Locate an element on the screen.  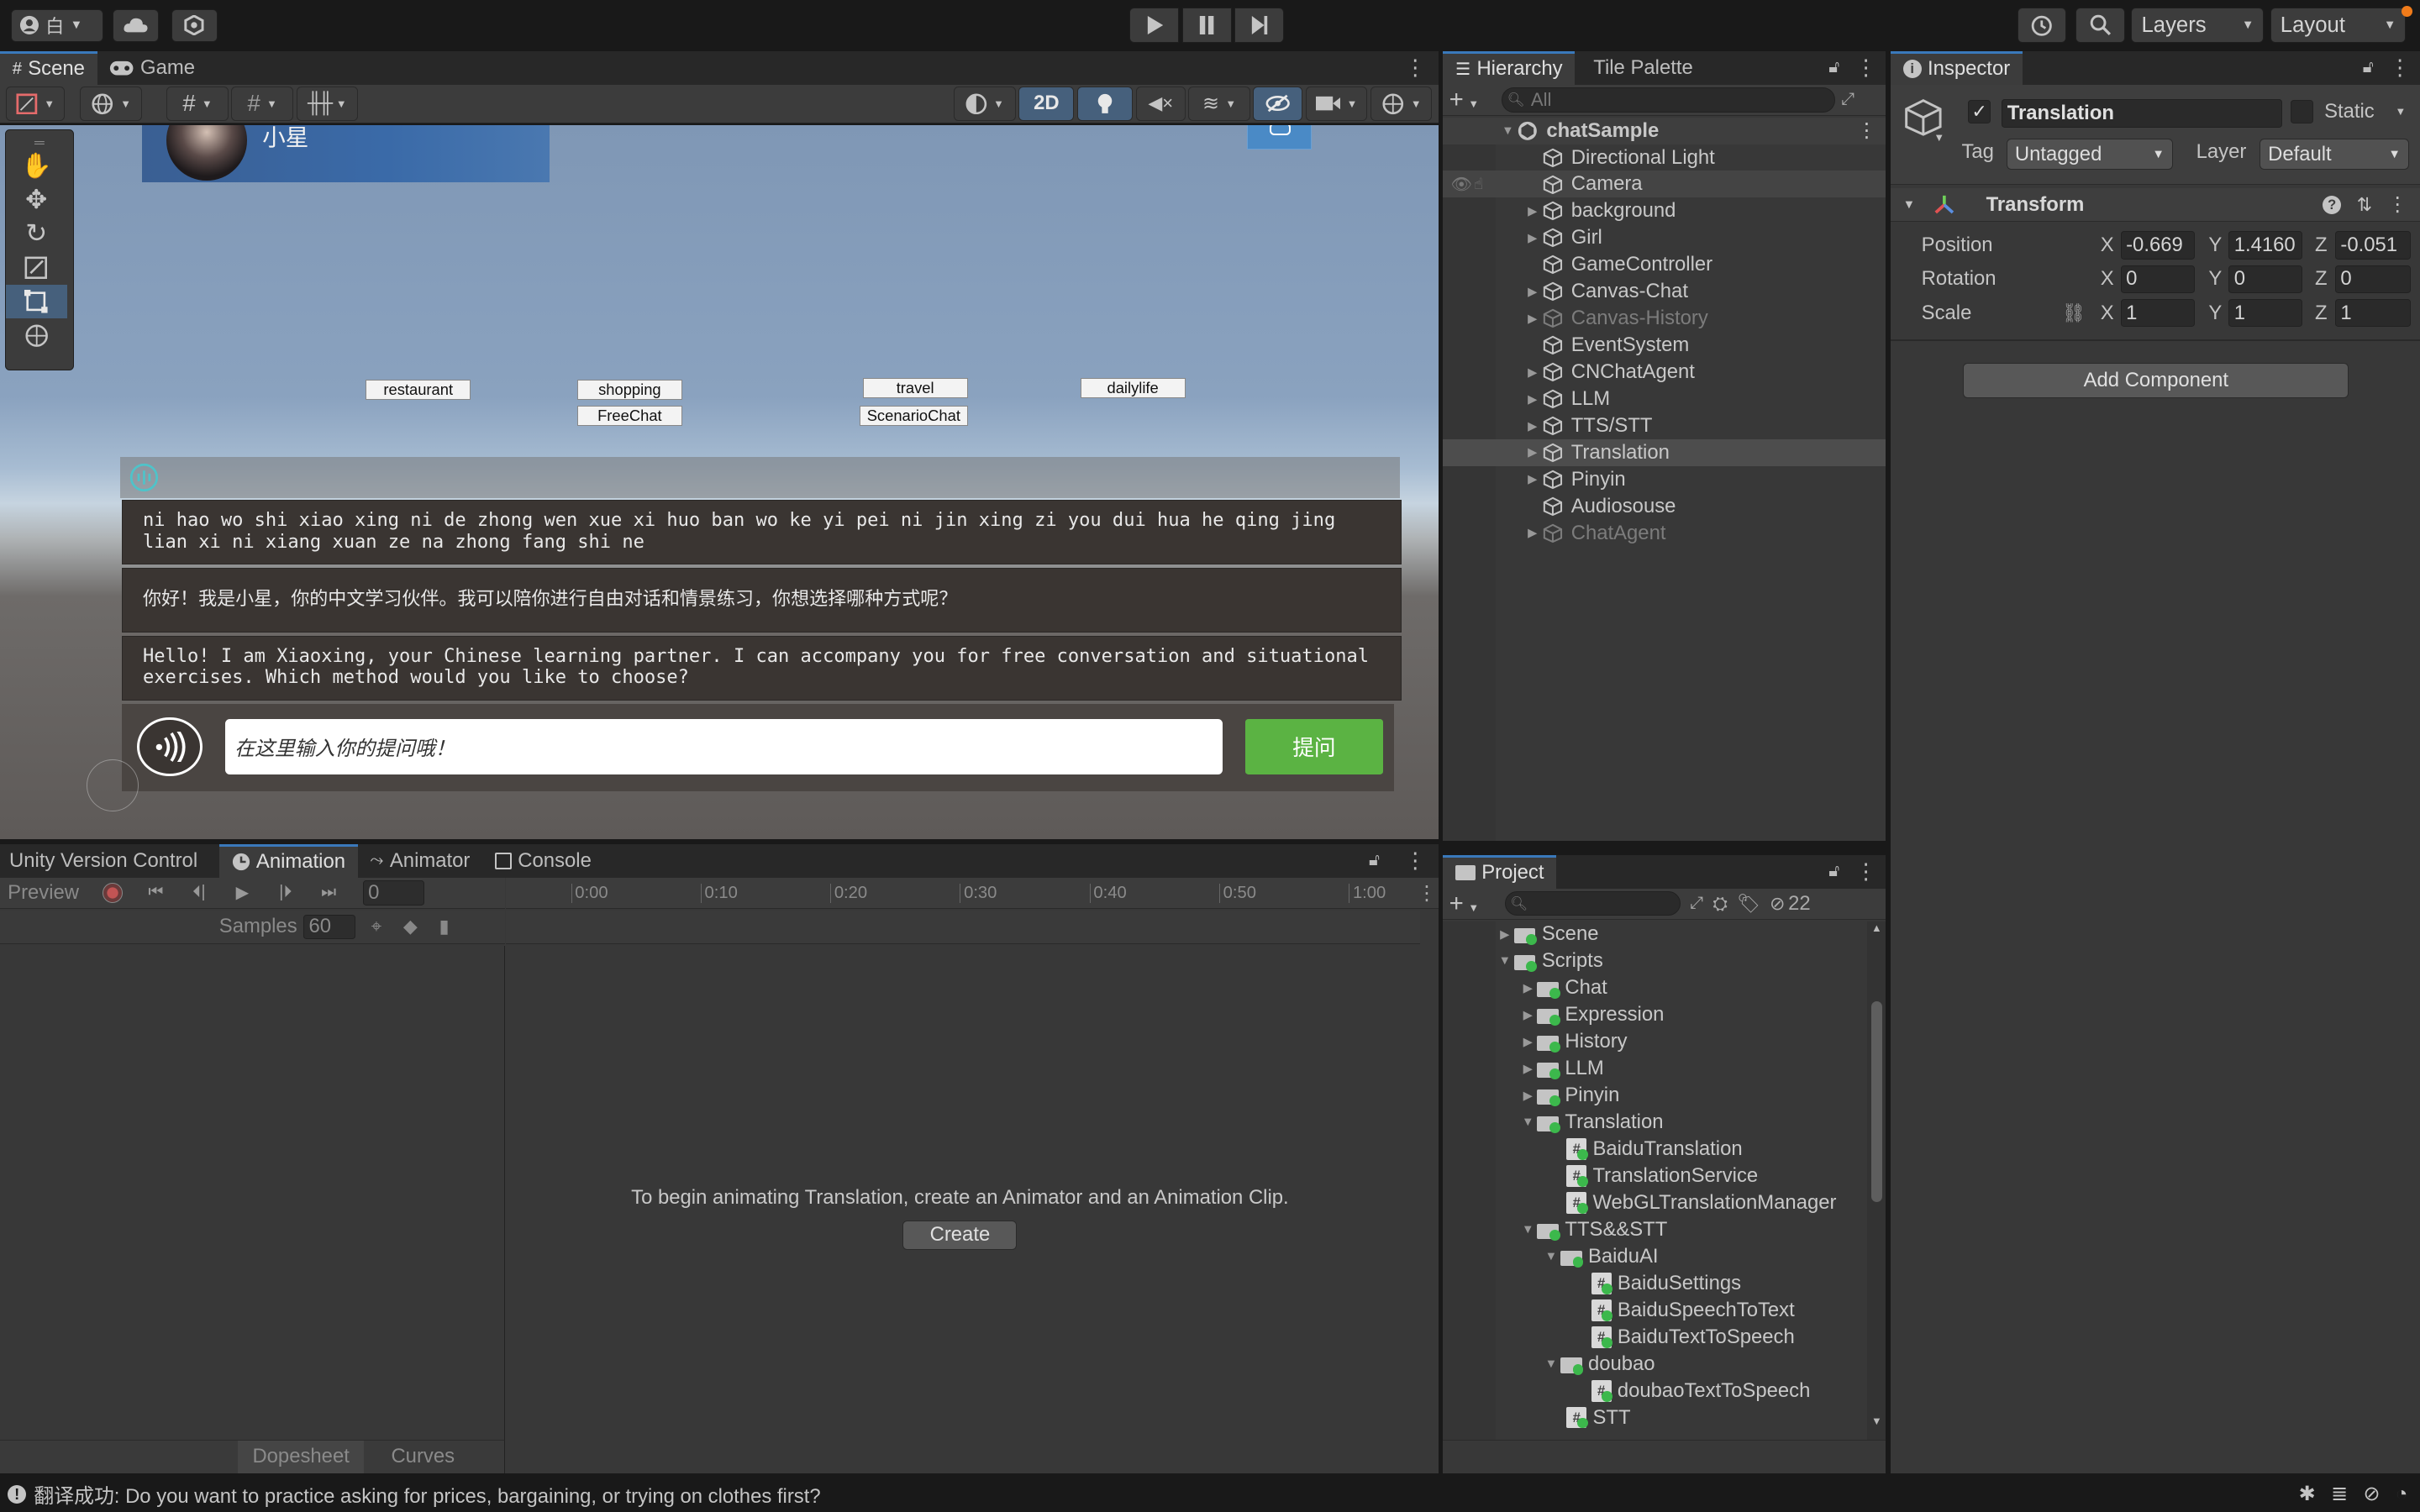
help-icon: ? is located at coordinates (2332, 204).